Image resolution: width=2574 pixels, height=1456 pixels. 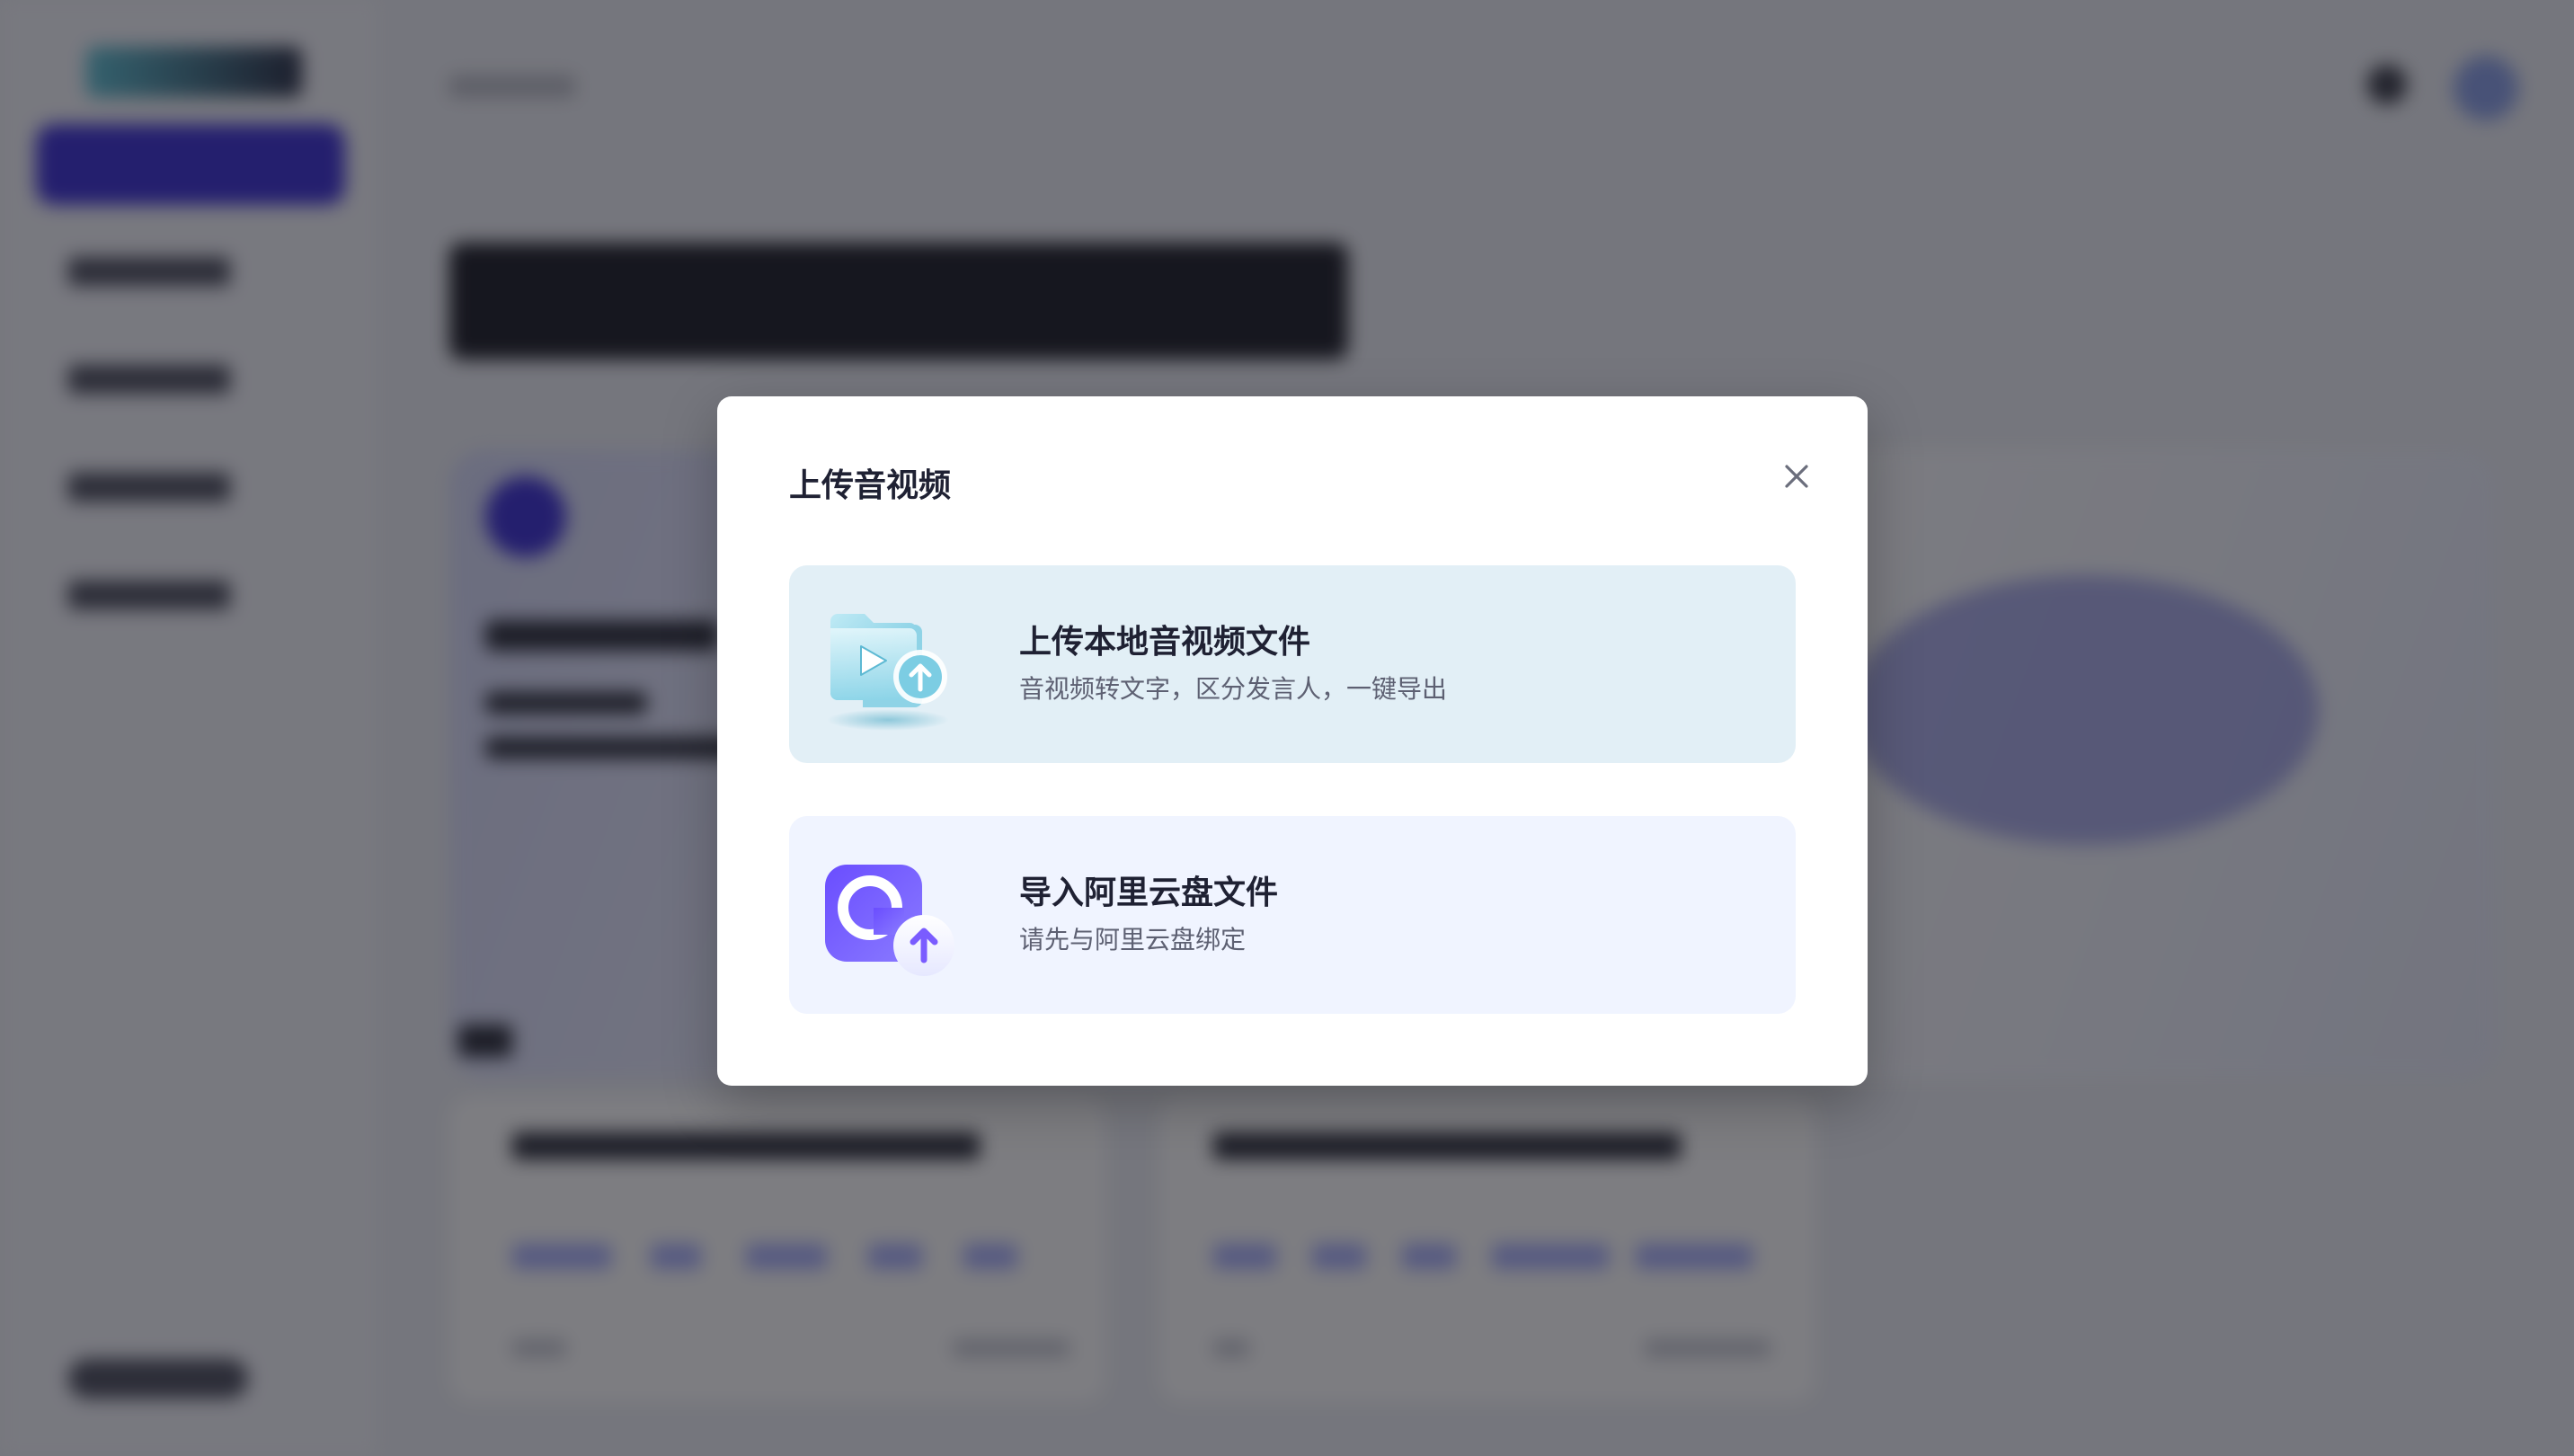 I want to click on dialog-title: 上传音视频, so click(x=870, y=486).